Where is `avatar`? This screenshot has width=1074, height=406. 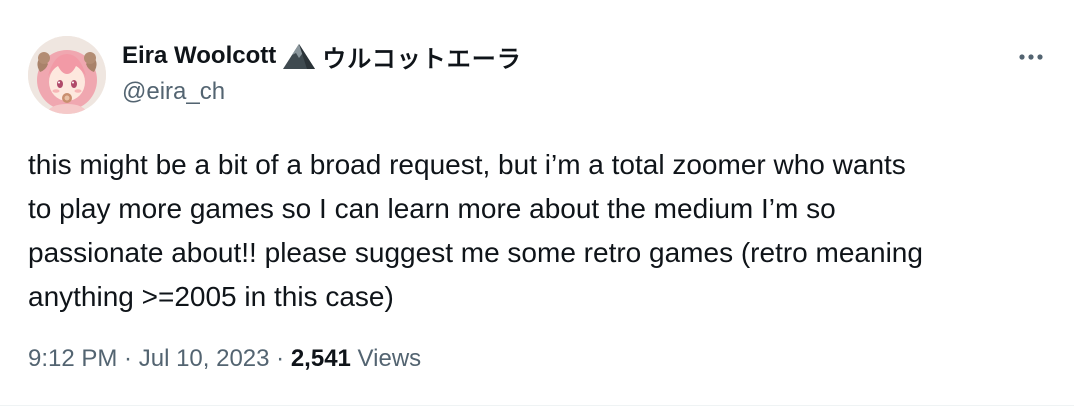
avatar is located at coordinates (67, 75).